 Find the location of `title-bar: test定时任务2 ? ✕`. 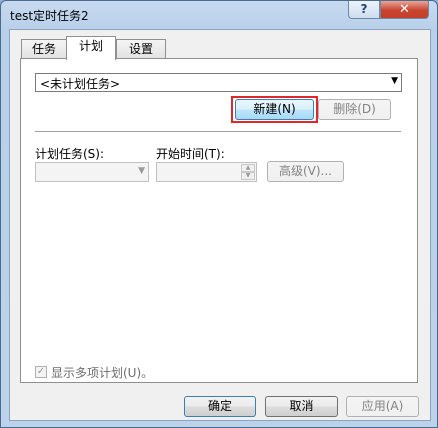

title-bar: test定时任务2 ? ✕ is located at coordinates (219, 15).